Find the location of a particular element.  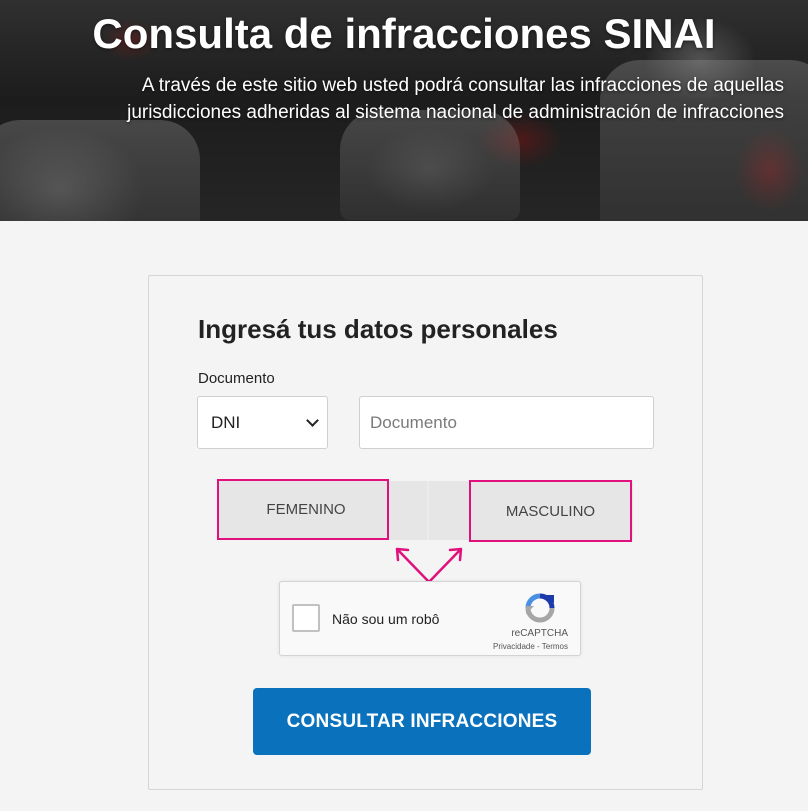

document-type-value: DNI is located at coordinates (226, 422).